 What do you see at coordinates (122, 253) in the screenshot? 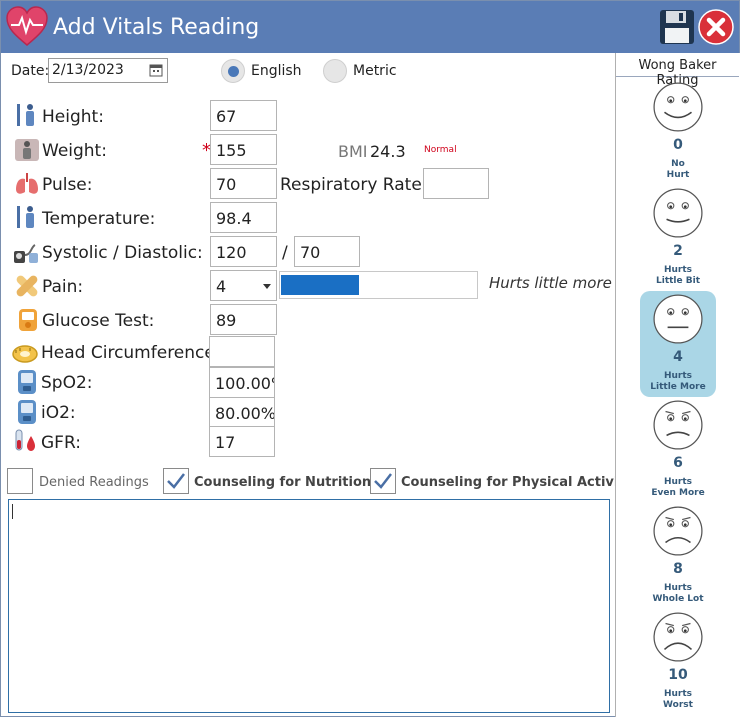
I see `systolic-diastolic-label: Systolic / Diastolic:` at bounding box center [122, 253].